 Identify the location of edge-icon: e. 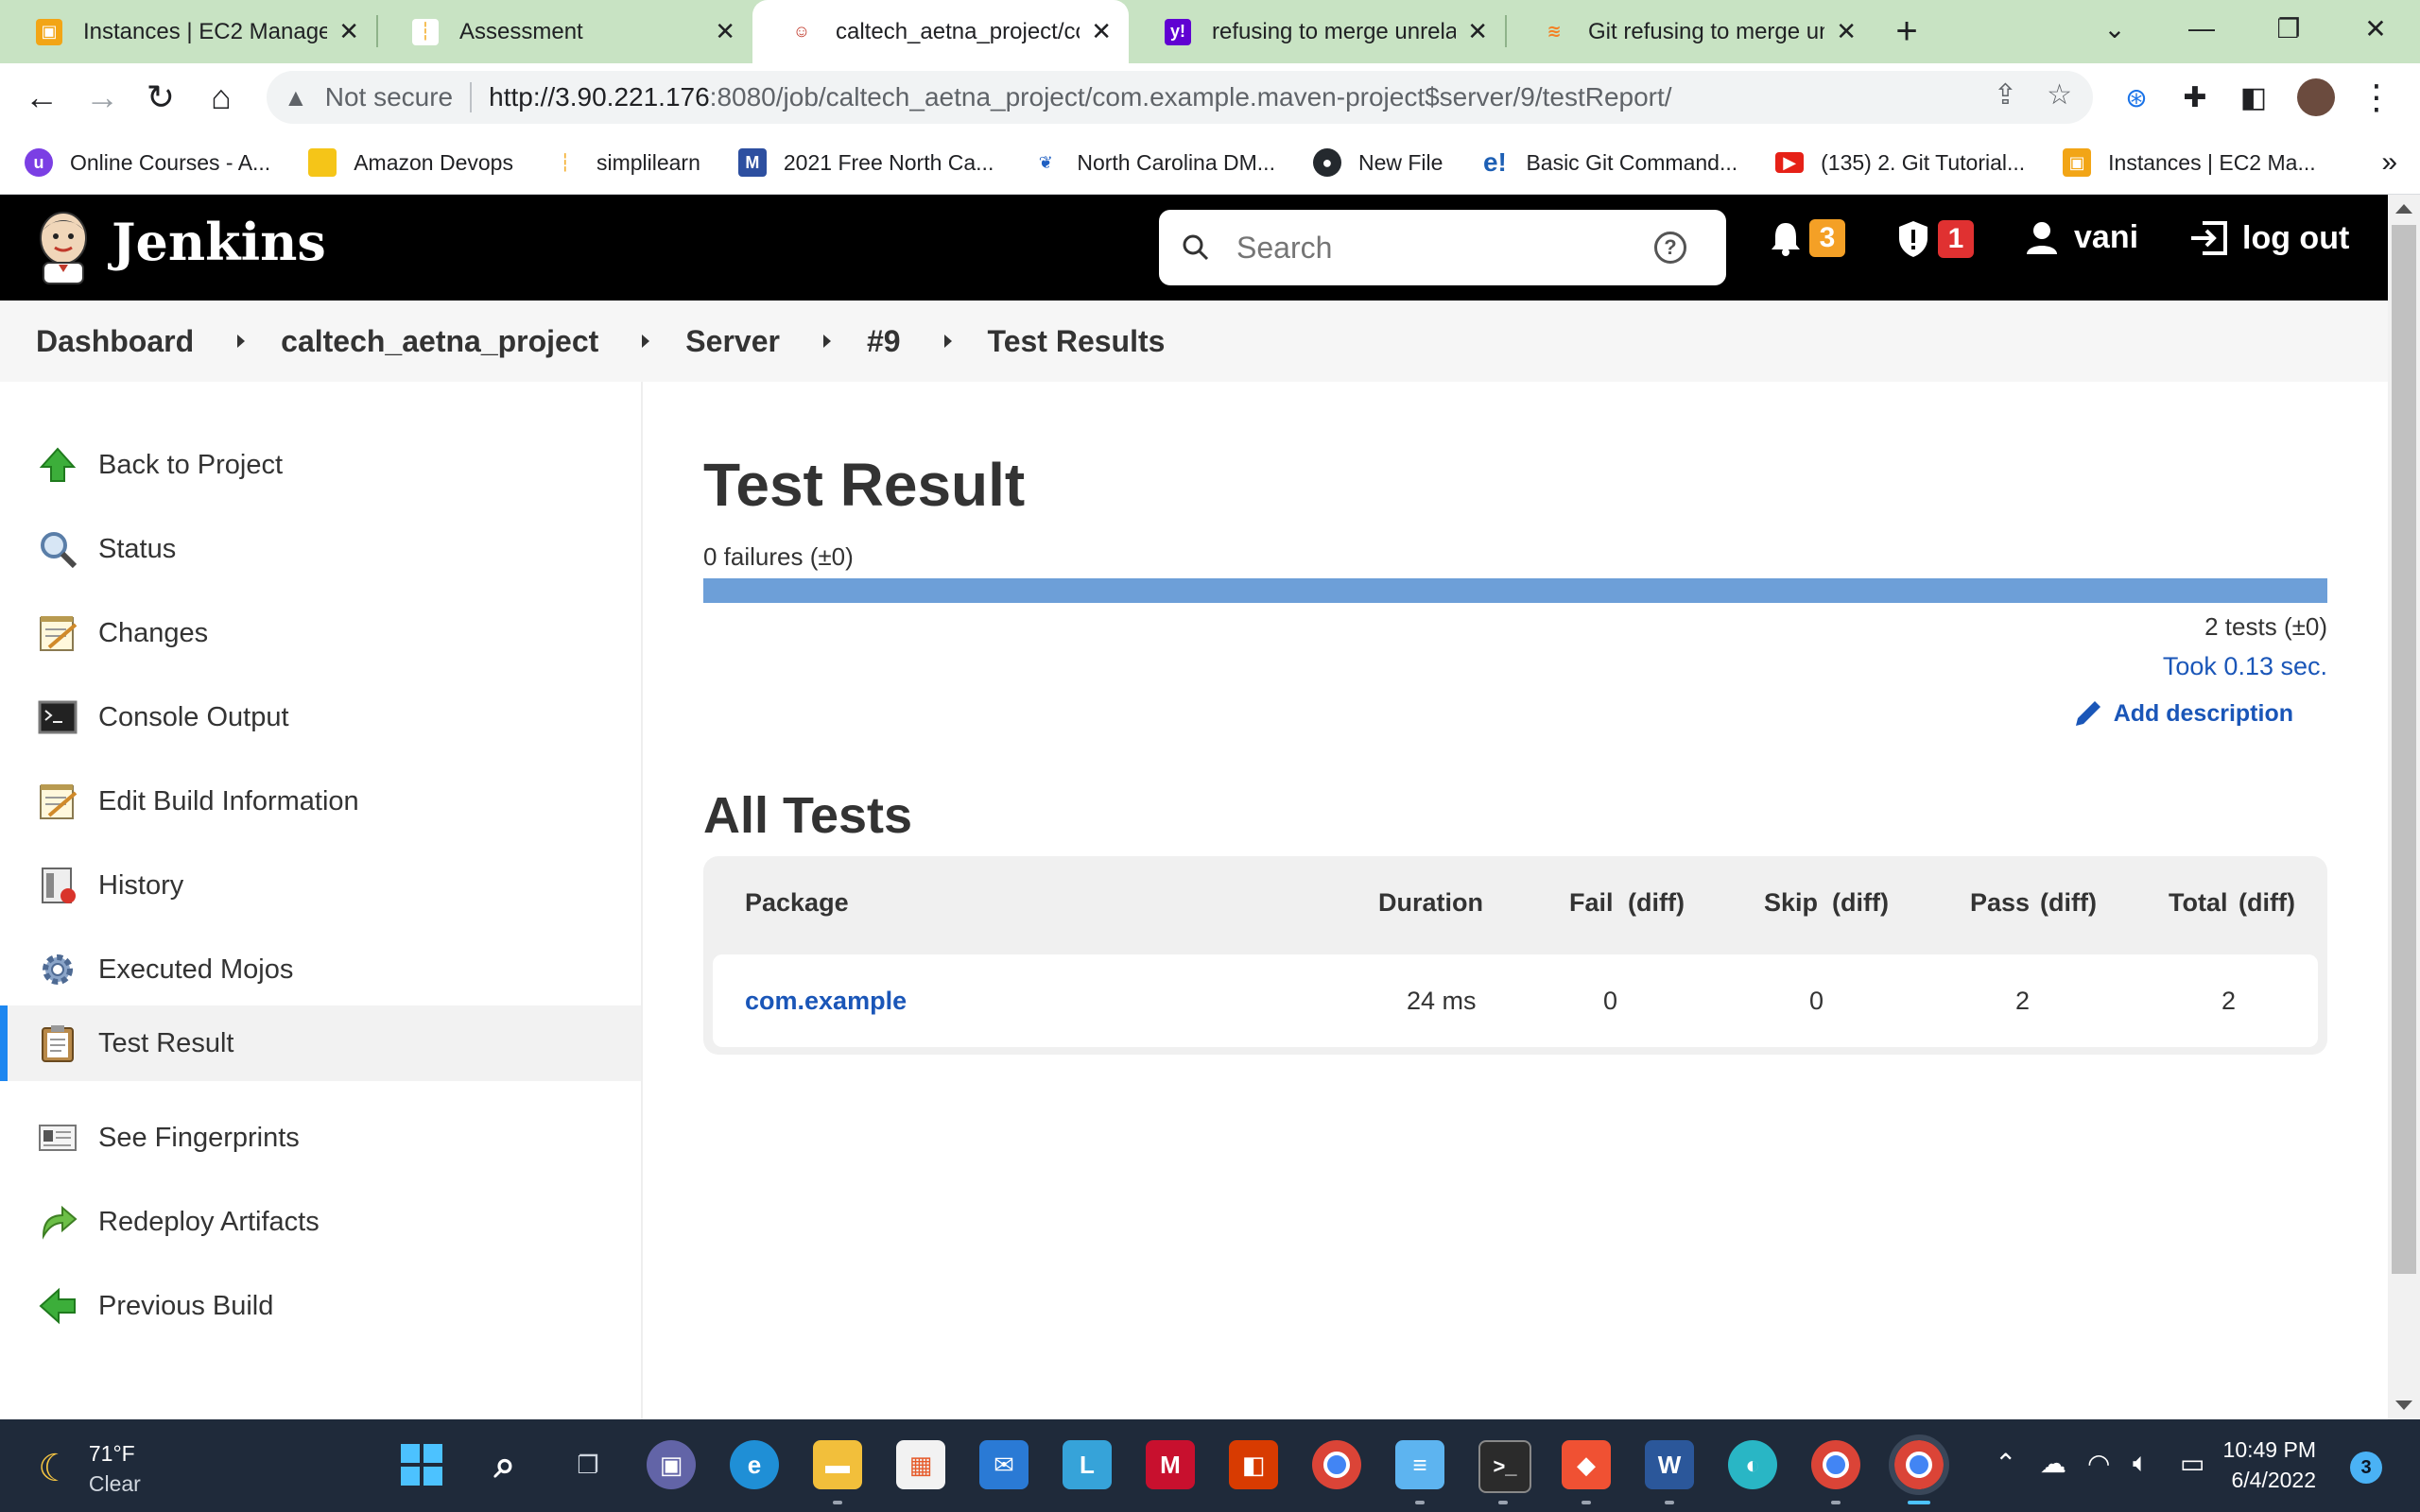
(754, 1464).